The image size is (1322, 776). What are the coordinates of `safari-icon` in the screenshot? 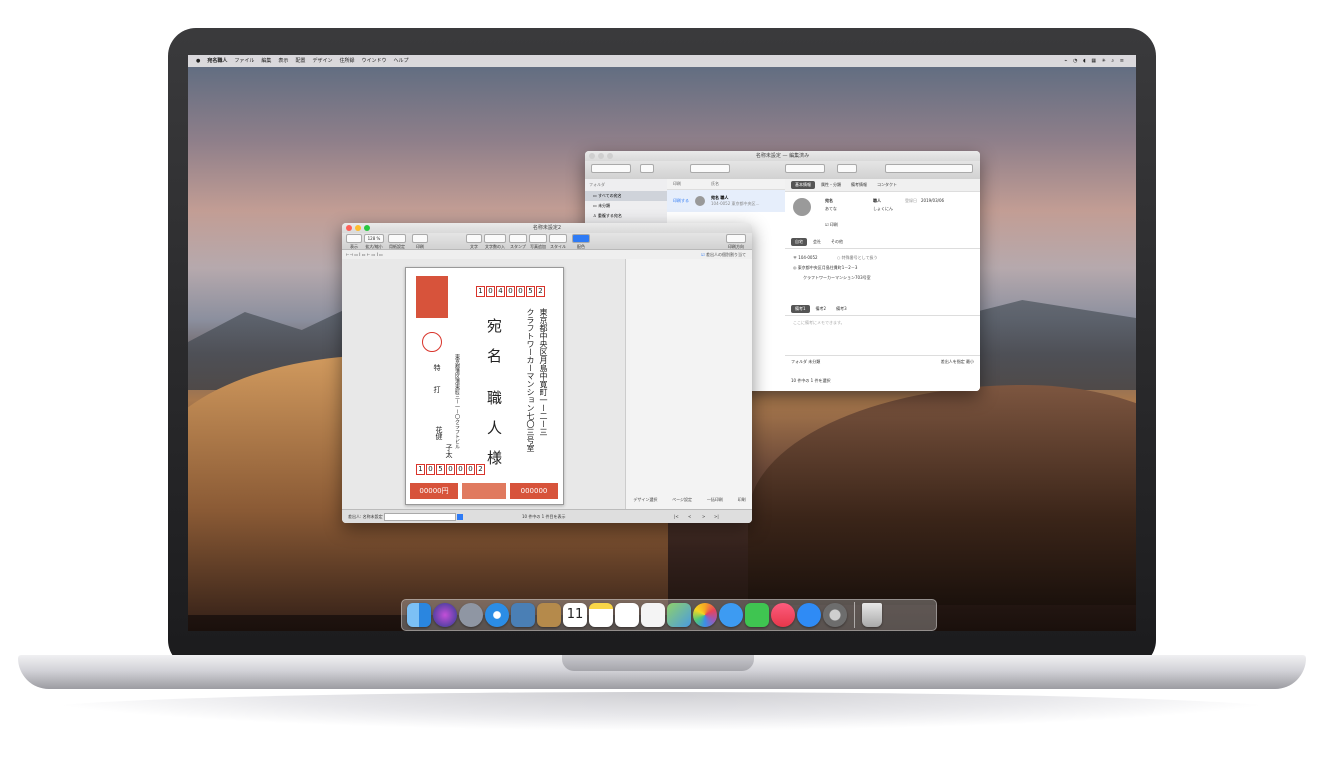 It's located at (497, 615).